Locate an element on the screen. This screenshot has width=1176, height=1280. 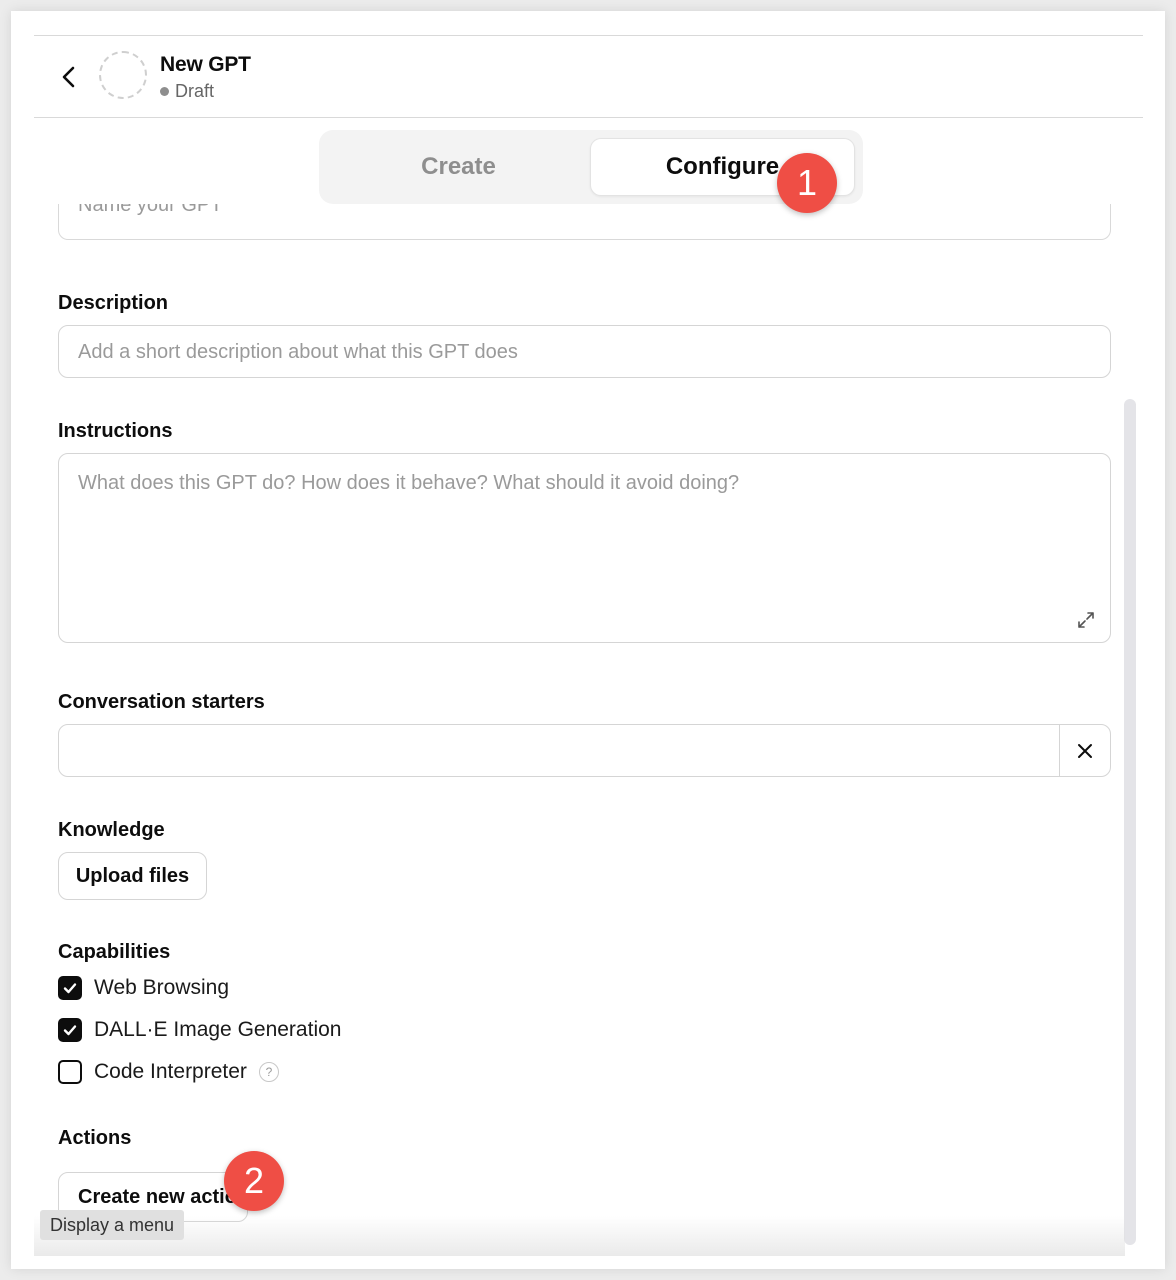
bottom-fade is located at coordinates (579, 1236).